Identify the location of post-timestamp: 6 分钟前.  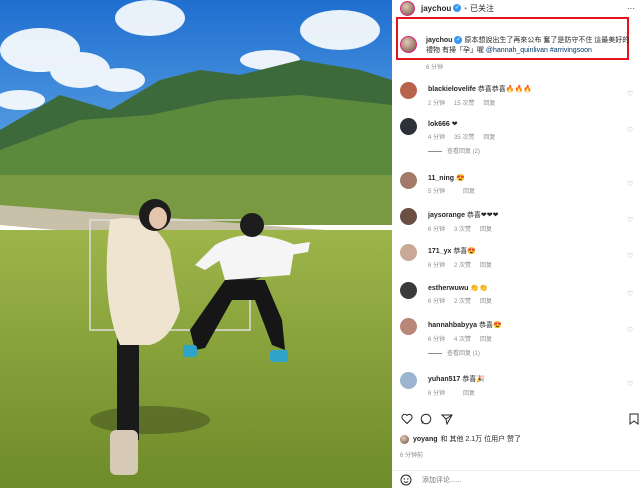
(412, 456).